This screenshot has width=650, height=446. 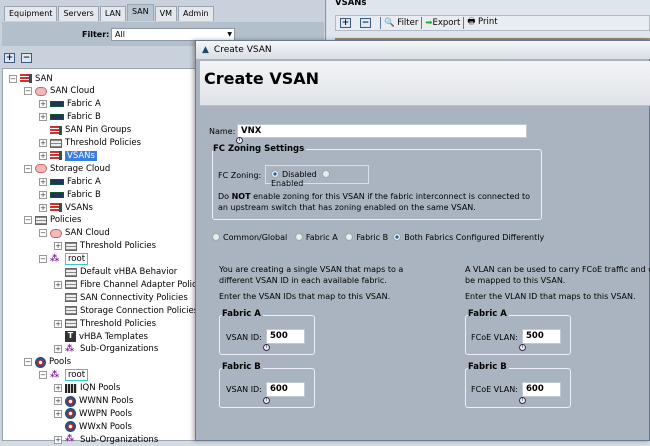 I want to click on tree-item: − SAN, so click(x=31, y=78).